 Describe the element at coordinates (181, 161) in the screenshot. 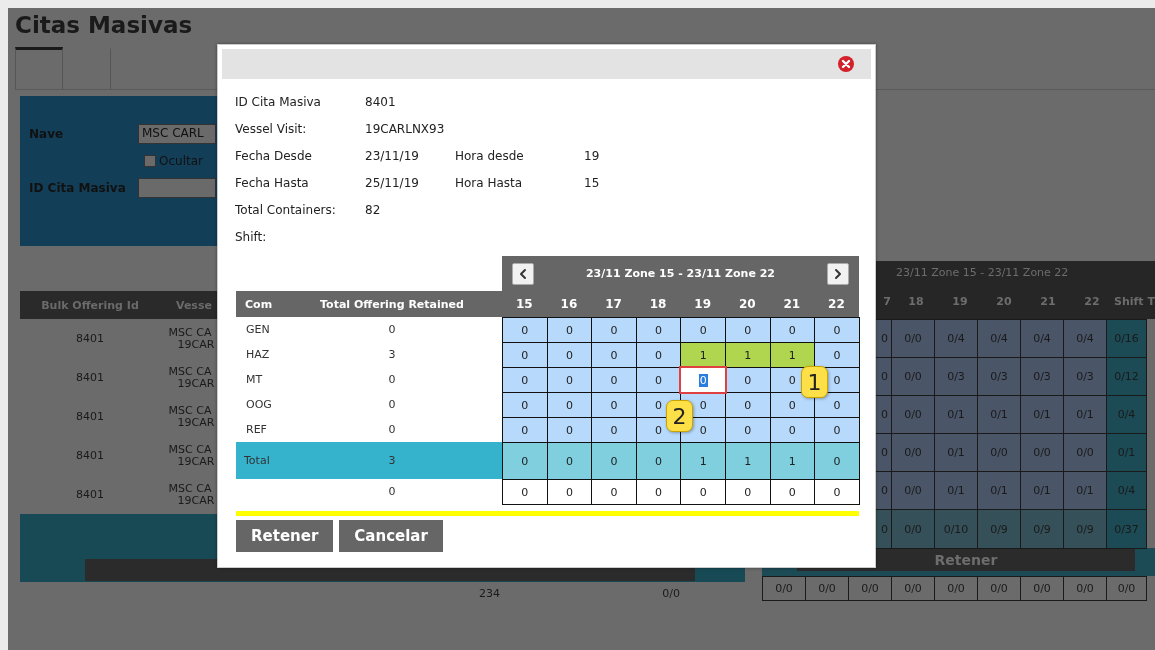

I see `checkbox-label: Ocultar` at that location.